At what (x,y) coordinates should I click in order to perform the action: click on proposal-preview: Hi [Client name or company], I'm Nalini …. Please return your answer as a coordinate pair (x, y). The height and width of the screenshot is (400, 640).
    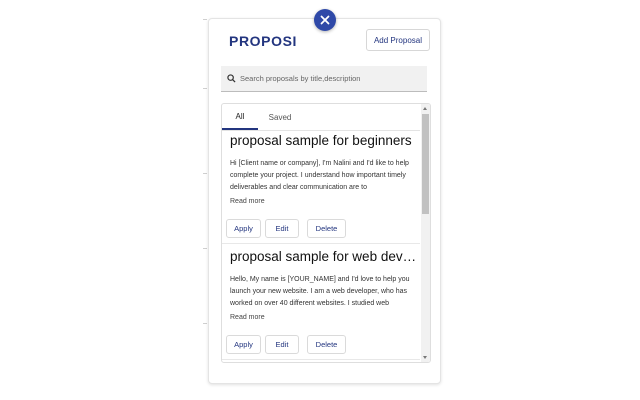
    Looking at the image, I should click on (319, 175).